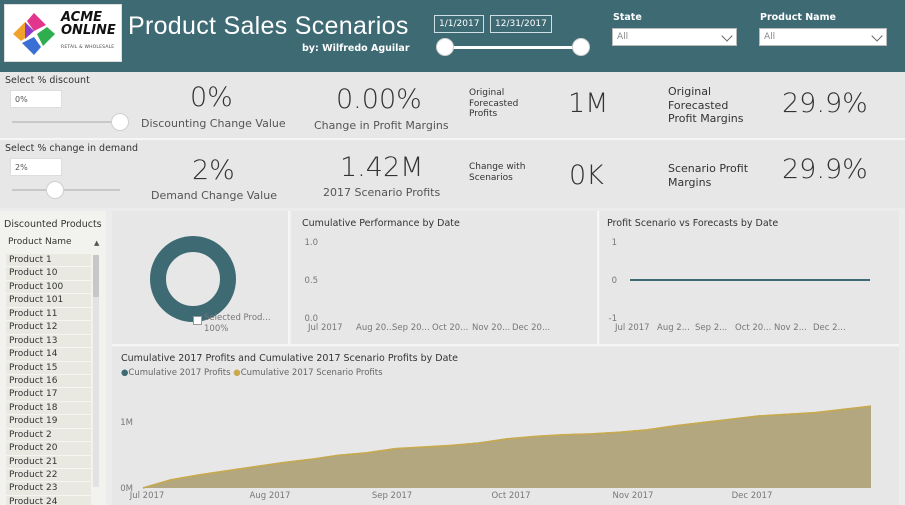 Image resolution: width=905 pixels, height=505 pixels. Describe the element at coordinates (268, 26) in the screenshot. I see `page-title: Product Sales Scenarios` at that location.